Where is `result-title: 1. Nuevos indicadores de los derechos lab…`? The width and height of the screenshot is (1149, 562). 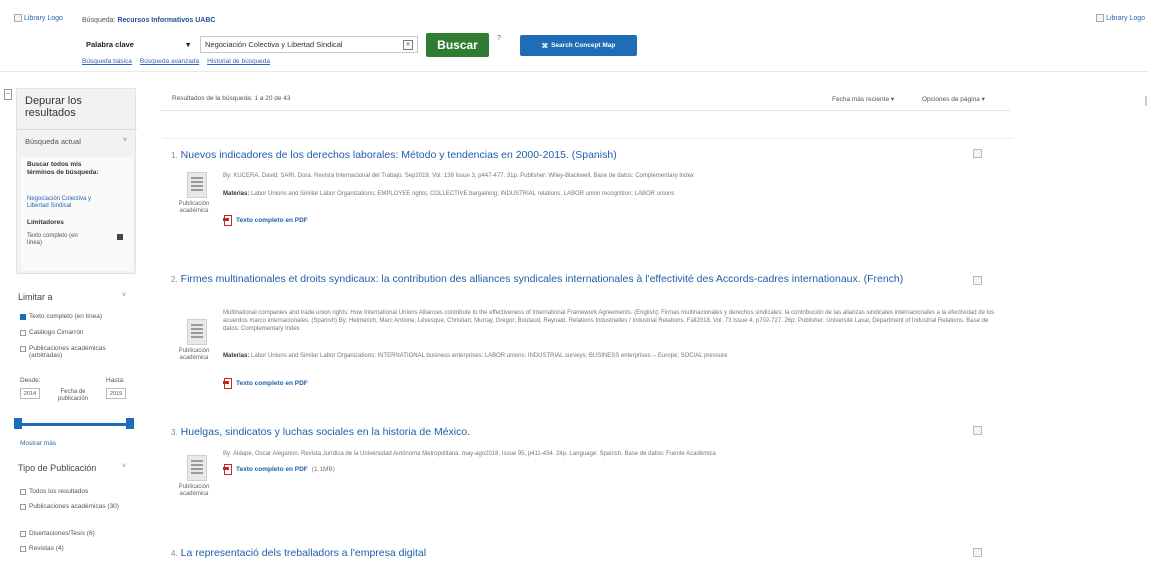 result-title: 1. Nuevos indicadores de los derechos lab… is located at coordinates (541, 155).